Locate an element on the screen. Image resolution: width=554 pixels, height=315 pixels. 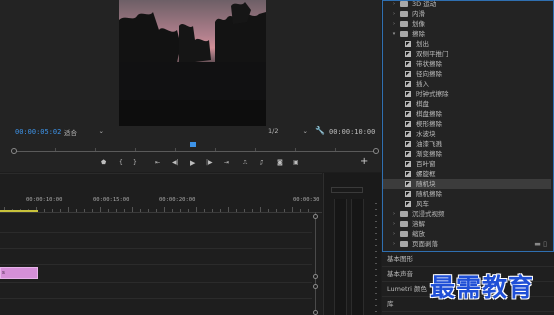
scrubber-track is located at coordinates (197, 151).